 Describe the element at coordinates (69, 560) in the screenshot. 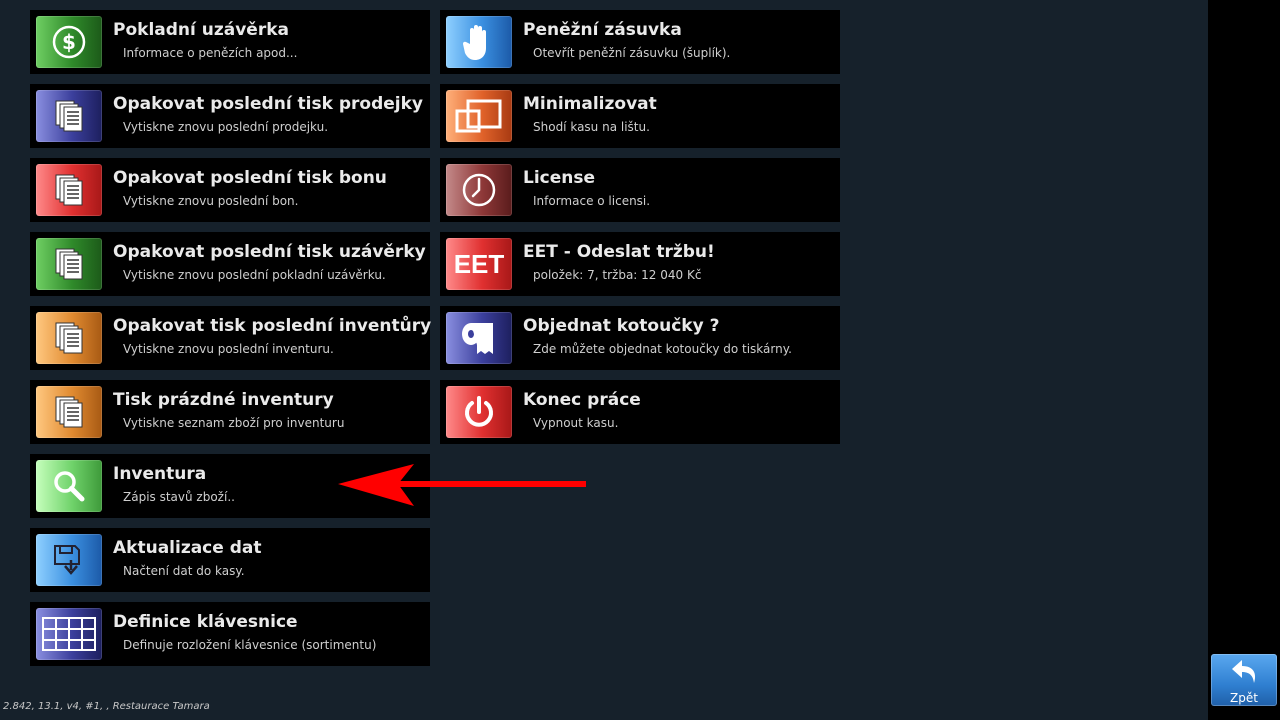

I see `save-download-icon` at that location.